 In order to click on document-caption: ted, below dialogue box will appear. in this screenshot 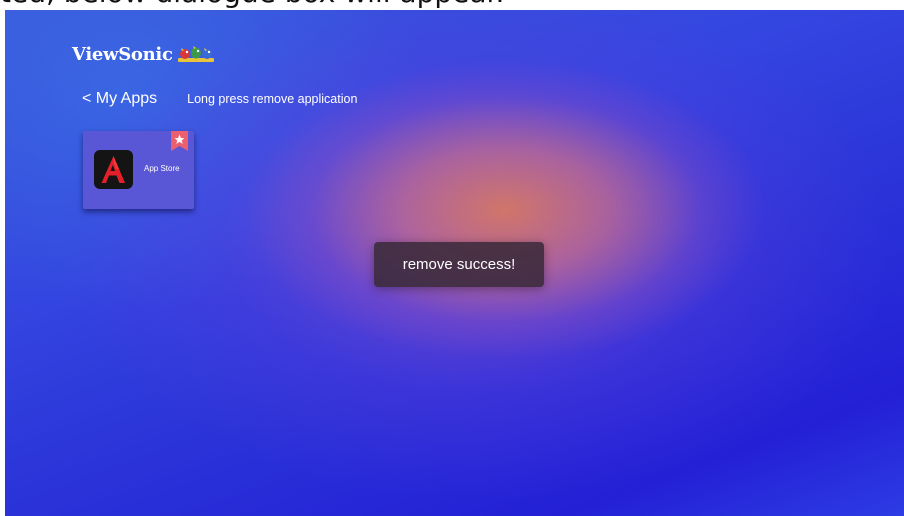, I will do `click(452, 5)`.